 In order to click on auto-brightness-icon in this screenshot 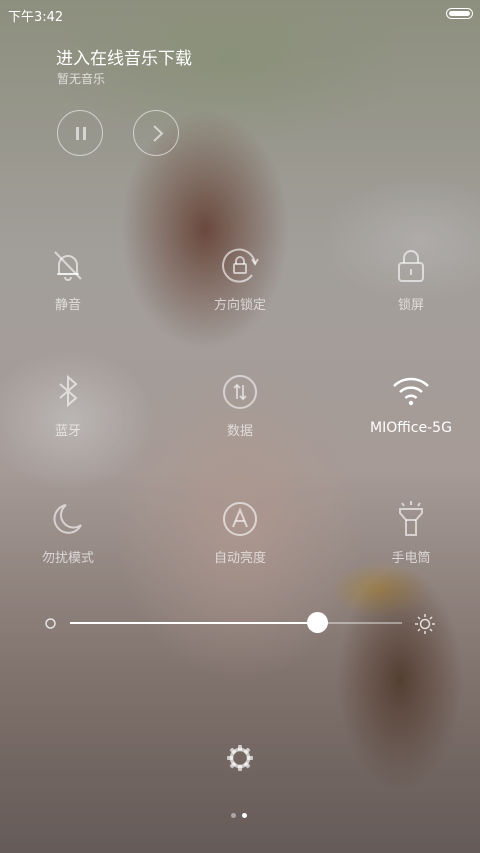, I will do `click(240, 519)`.